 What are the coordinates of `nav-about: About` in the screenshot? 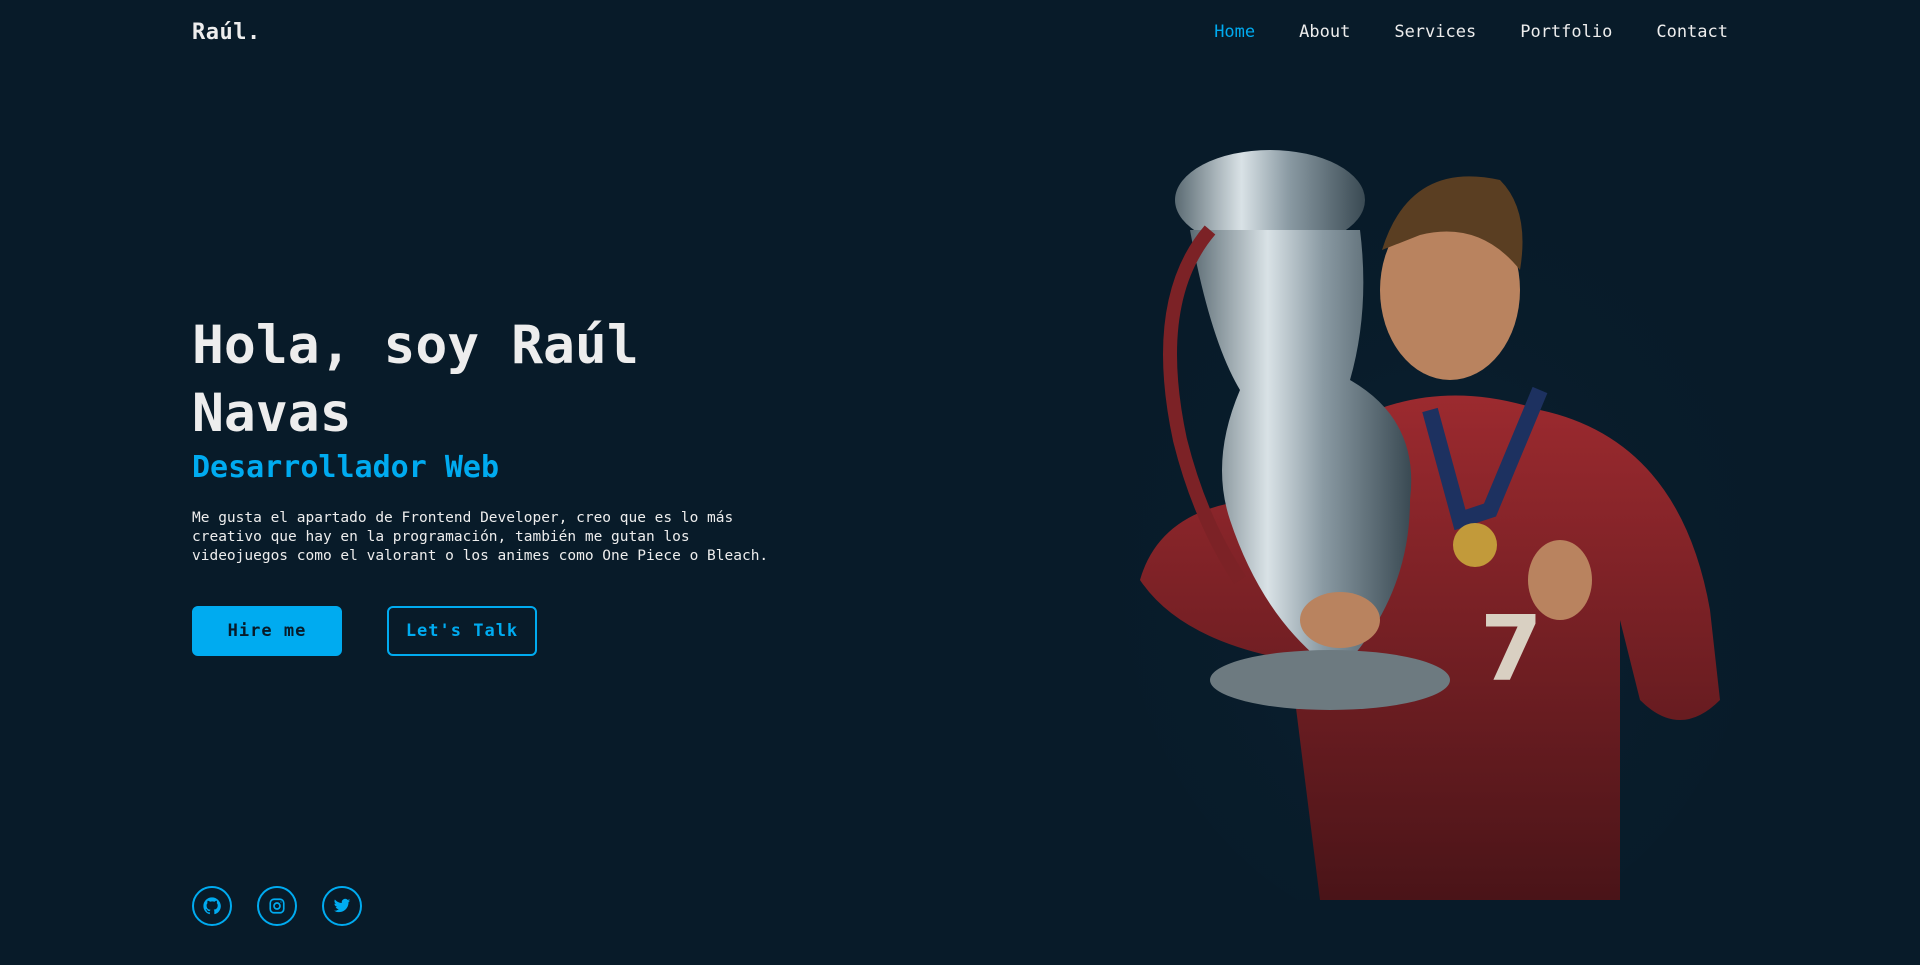 It's located at (1324, 32).